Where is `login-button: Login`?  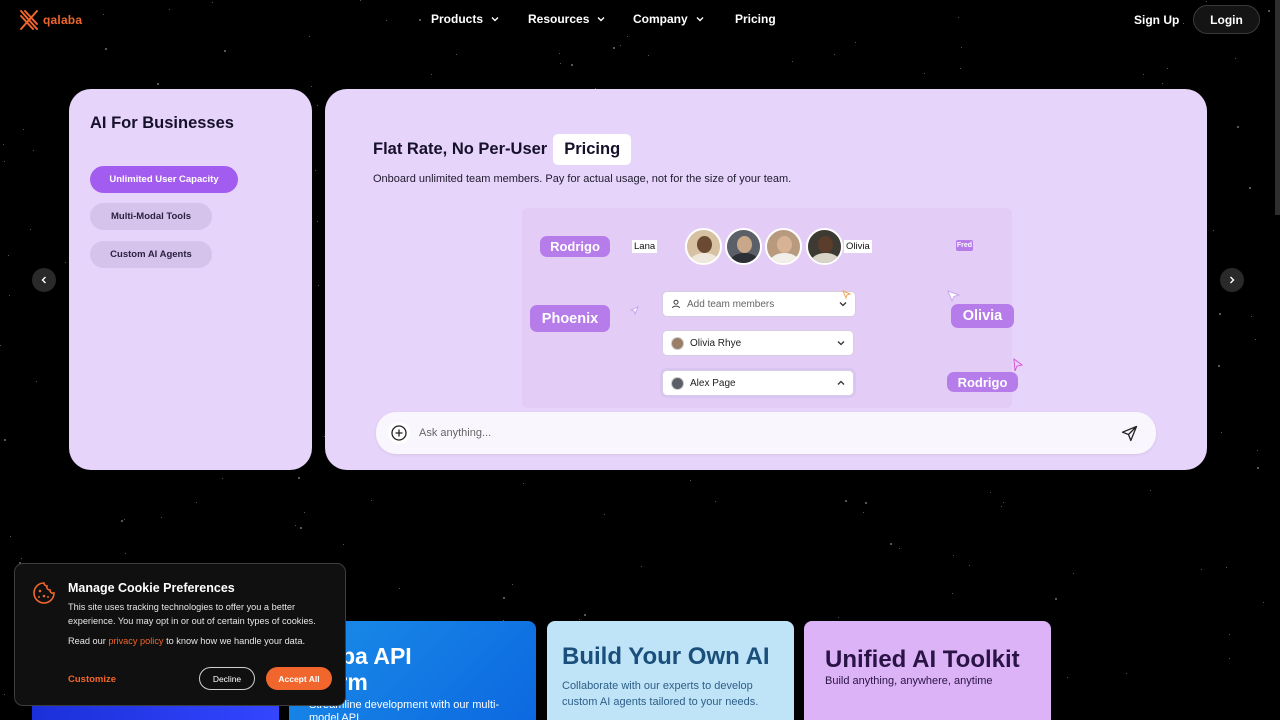
login-button: Login is located at coordinates (1226, 19).